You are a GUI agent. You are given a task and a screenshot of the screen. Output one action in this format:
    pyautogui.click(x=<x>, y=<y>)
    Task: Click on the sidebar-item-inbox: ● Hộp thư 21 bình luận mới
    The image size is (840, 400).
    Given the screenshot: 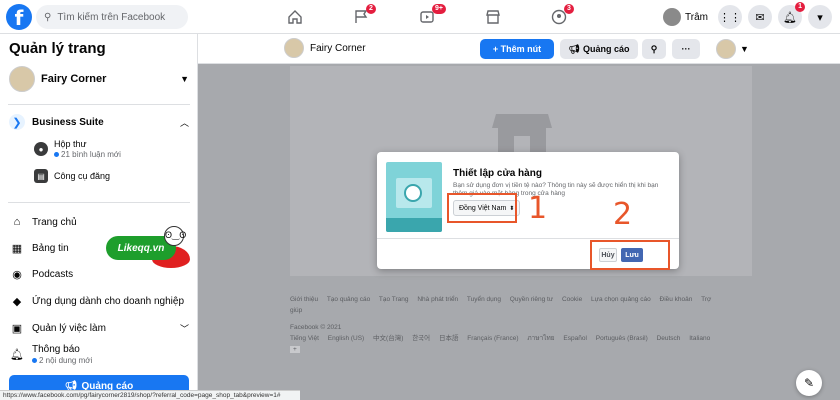 What is the action you would take?
    pyautogui.click(x=77, y=149)
    